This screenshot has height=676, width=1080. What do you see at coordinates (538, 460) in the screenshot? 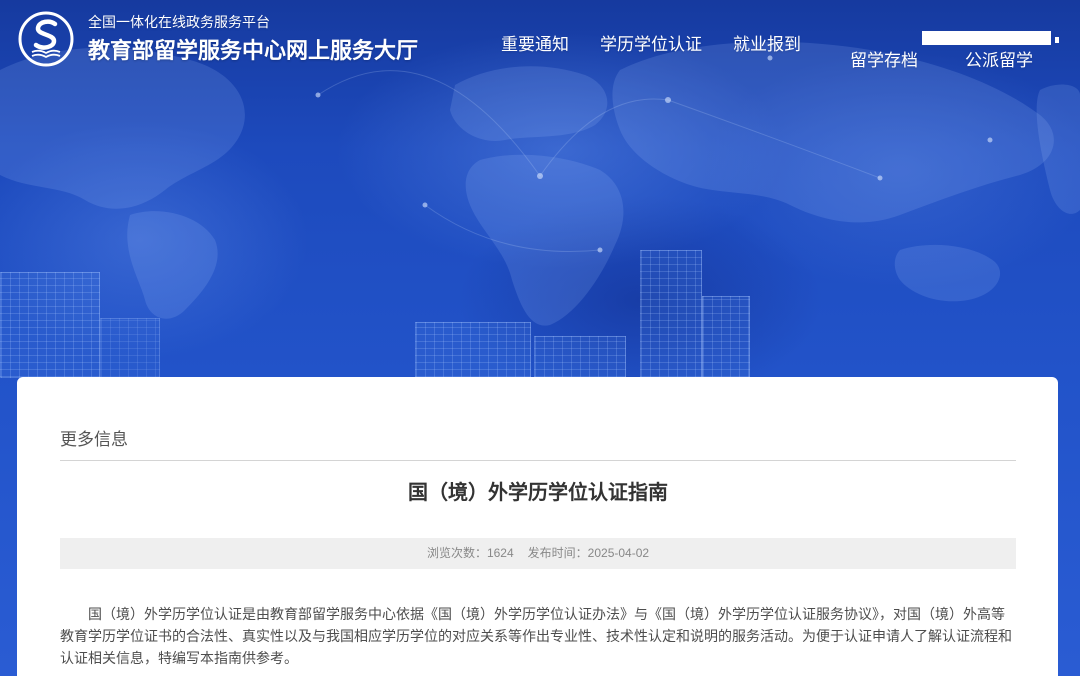
I see `section-divider` at bounding box center [538, 460].